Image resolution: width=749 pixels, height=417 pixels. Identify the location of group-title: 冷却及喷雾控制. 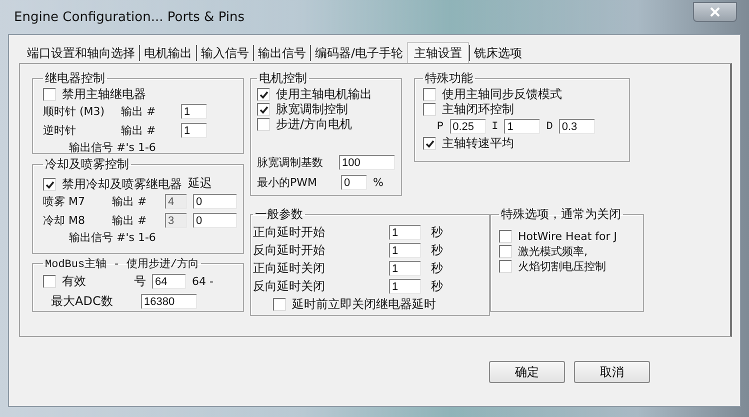
(87, 164).